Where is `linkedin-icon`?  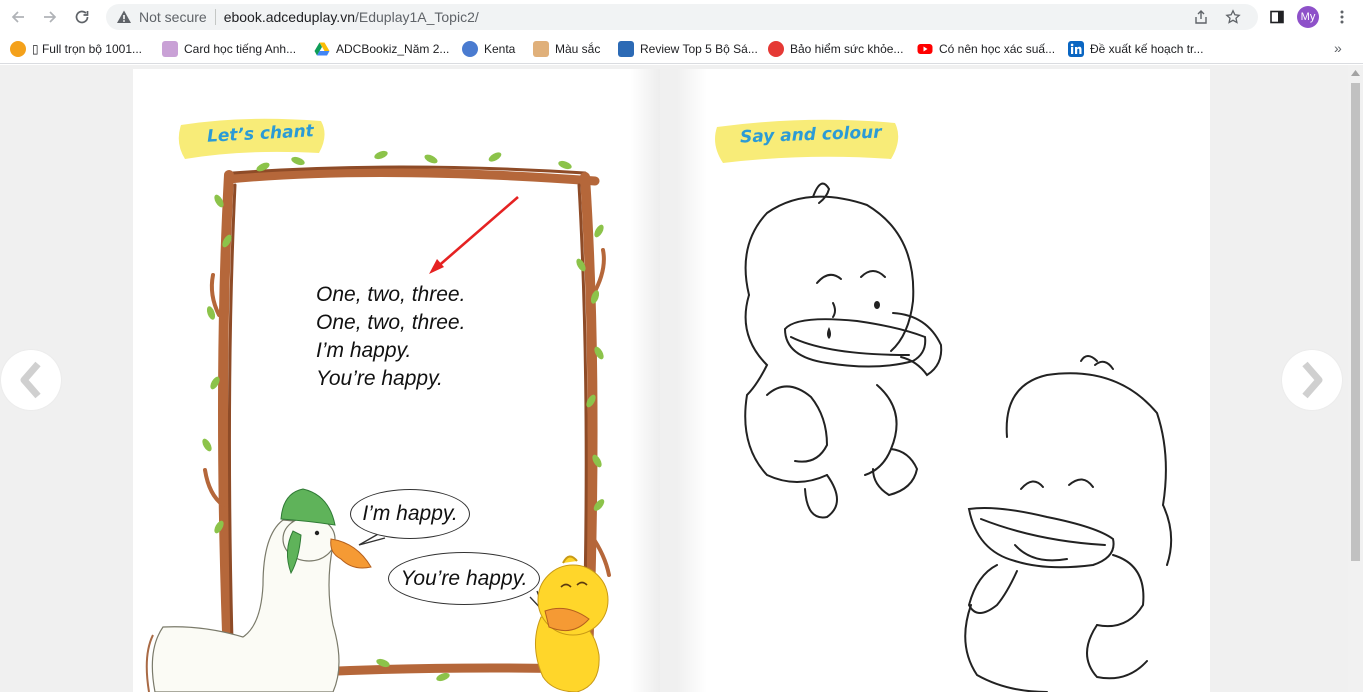 linkedin-icon is located at coordinates (1076, 49).